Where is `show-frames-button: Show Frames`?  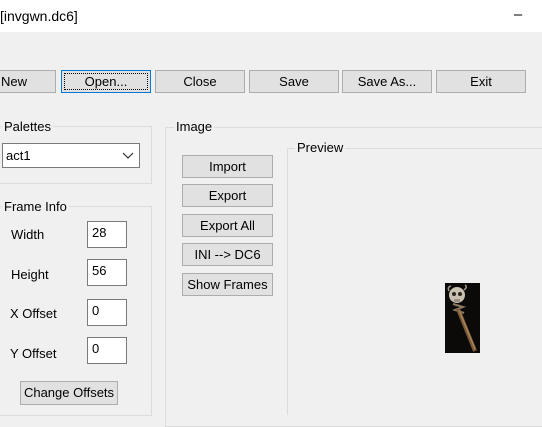 show-frames-button: Show Frames is located at coordinates (227, 284).